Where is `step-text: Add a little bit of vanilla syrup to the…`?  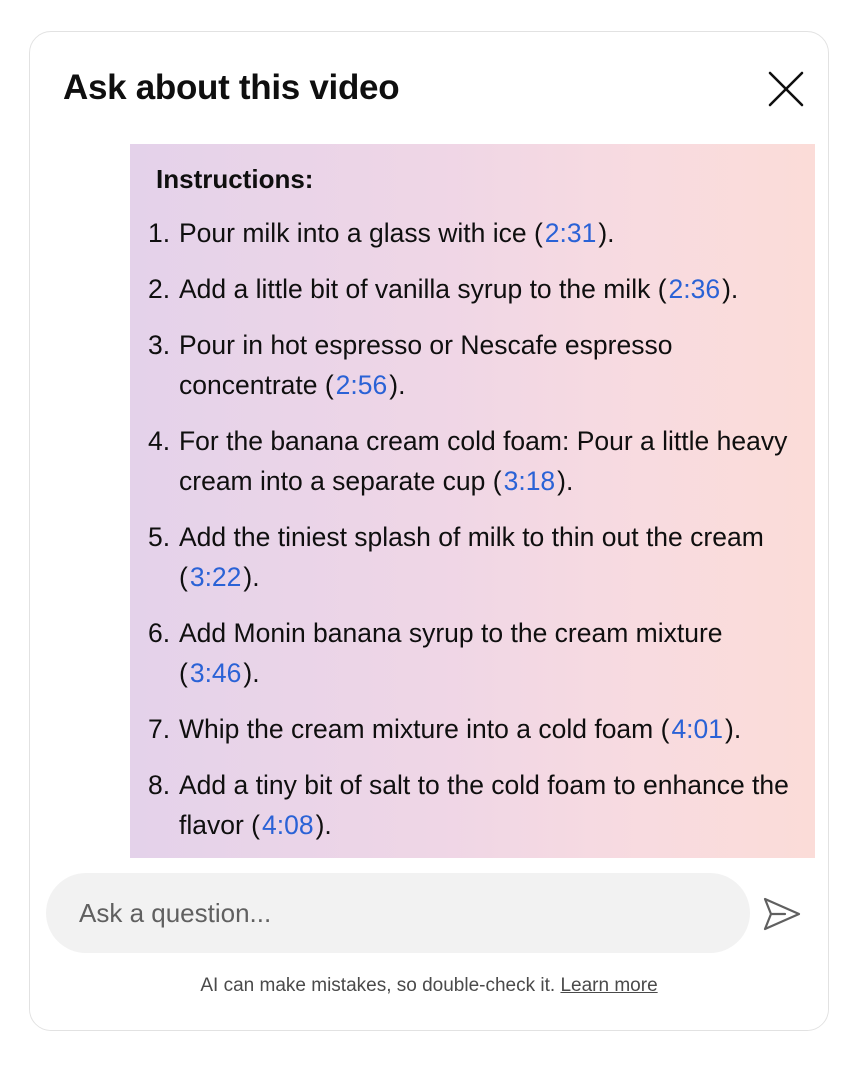
step-text: Add a little bit of vanilla syrup to the… is located at coordinates (423, 289).